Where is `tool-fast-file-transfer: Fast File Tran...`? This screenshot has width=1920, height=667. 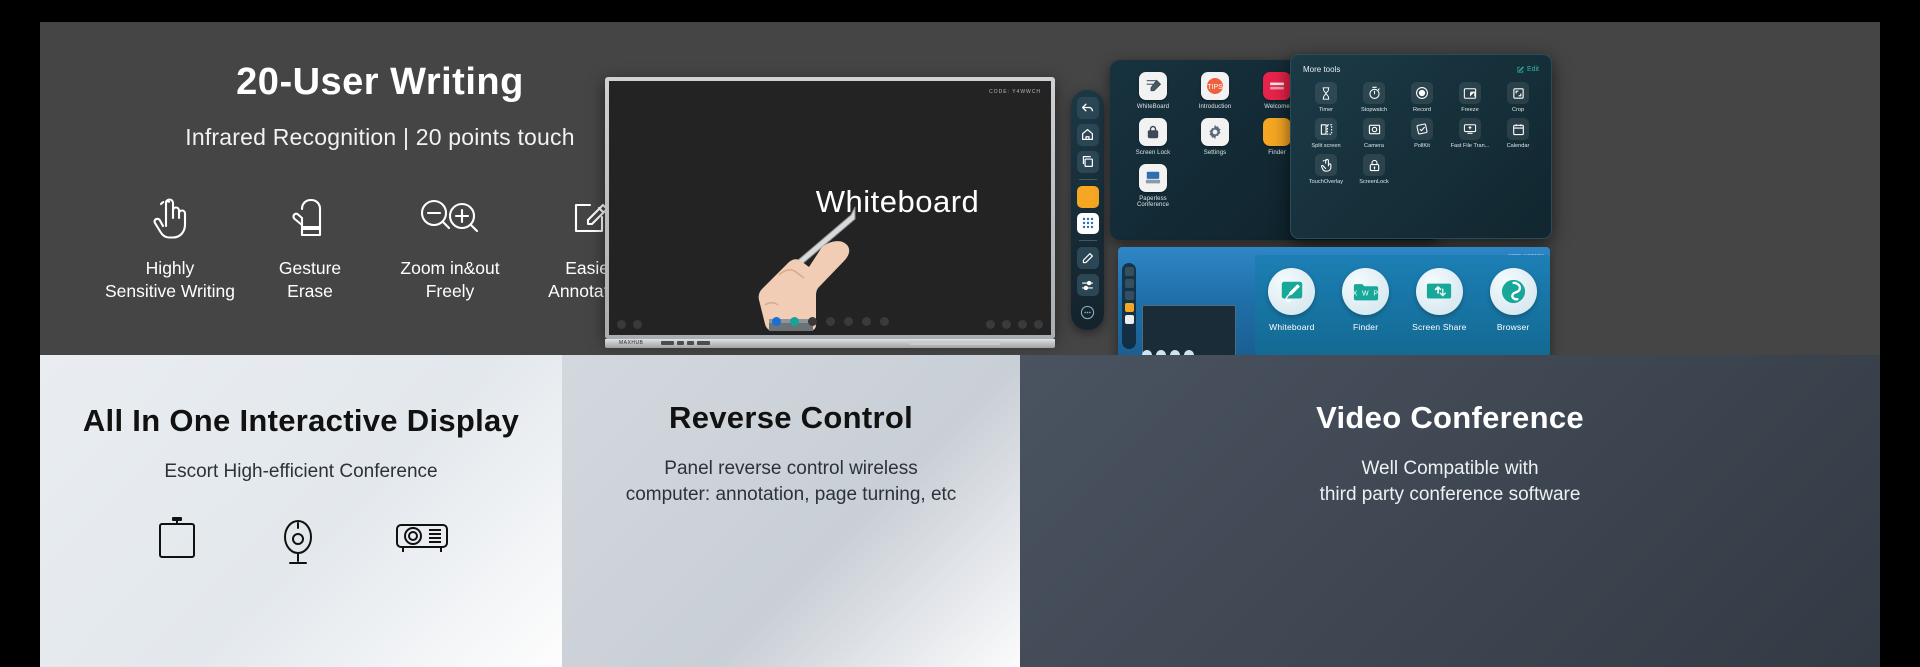 tool-fast-file-transfer: Fast File Tran... is located at coordinates (1470, 133).